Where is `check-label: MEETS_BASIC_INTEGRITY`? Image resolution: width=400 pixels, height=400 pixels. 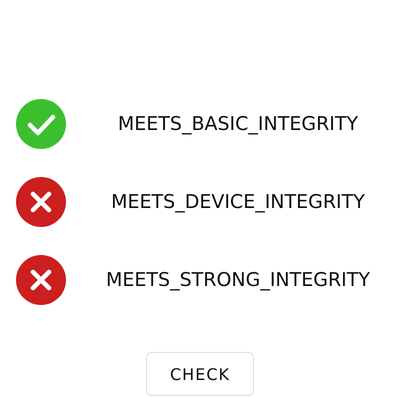 check-label: MEETS_BASIC_INTEGRITY is located at coordinates (238, 124).